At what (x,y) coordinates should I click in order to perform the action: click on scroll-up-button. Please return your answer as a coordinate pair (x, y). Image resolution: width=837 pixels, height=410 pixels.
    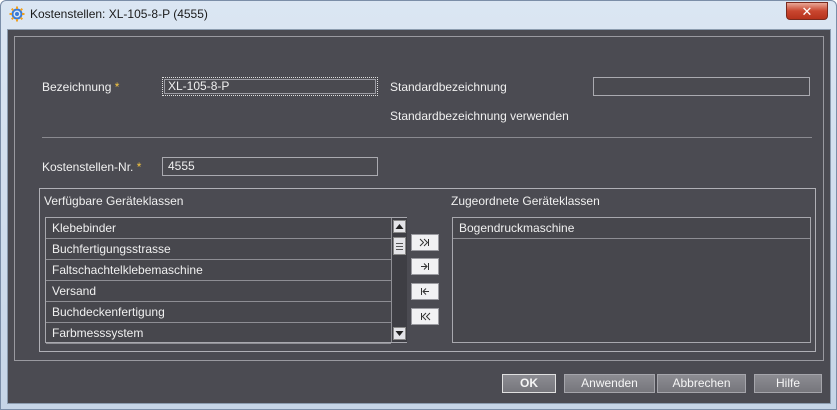
    Looking at the image, I should click on (399, 226).